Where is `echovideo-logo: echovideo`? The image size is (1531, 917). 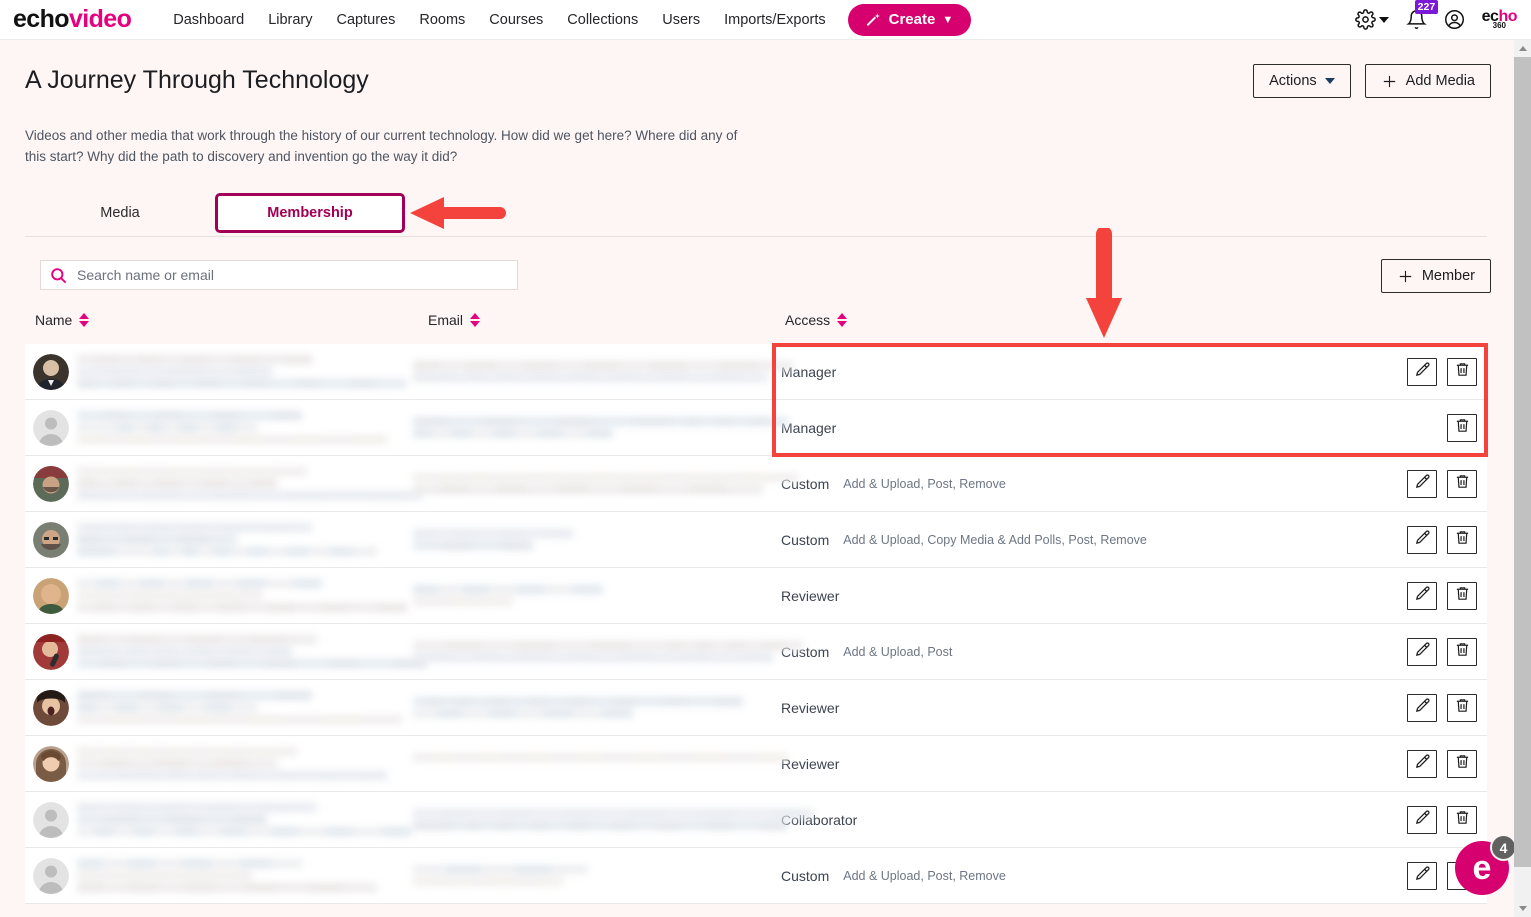
echovideo-logo: echovideo is located at coordinates (66, 19).